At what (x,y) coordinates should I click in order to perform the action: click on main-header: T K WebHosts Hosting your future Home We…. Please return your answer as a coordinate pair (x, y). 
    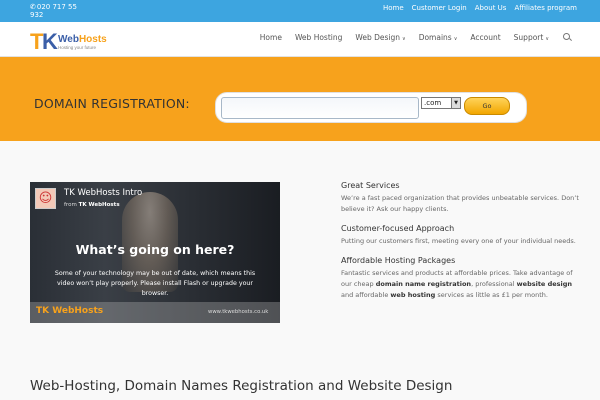
    Looking at the image, I should click on (300, 39).